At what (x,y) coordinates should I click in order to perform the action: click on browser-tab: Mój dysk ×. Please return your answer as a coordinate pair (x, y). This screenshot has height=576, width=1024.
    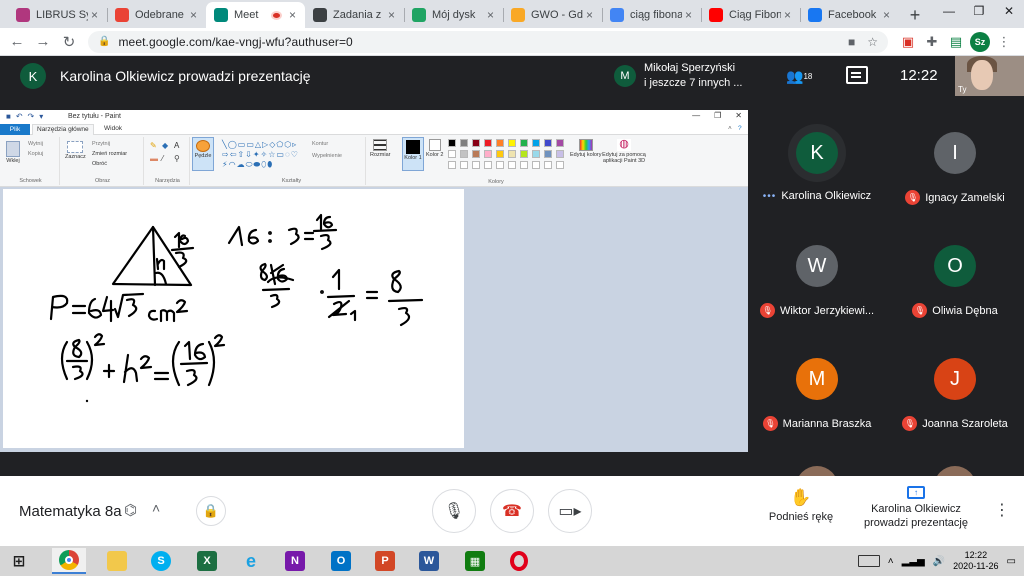
    Looking at the image, I should click on (453, 15).